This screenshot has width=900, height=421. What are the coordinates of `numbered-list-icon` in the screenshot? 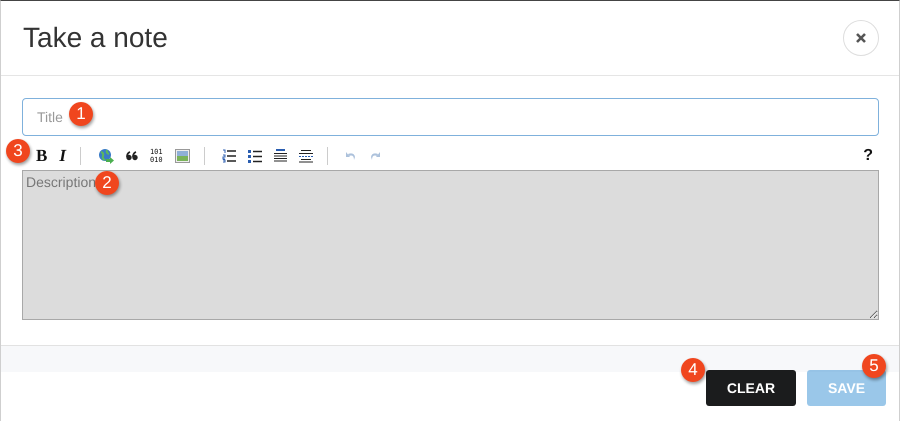 It's located at (229, 156).